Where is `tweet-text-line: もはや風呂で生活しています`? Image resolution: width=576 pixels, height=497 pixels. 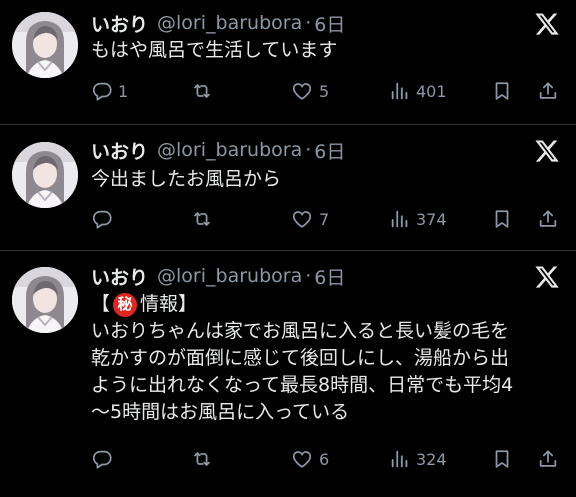
tweet-text-line: もはや風呂で生活しています is located at coordinates (214, 50).